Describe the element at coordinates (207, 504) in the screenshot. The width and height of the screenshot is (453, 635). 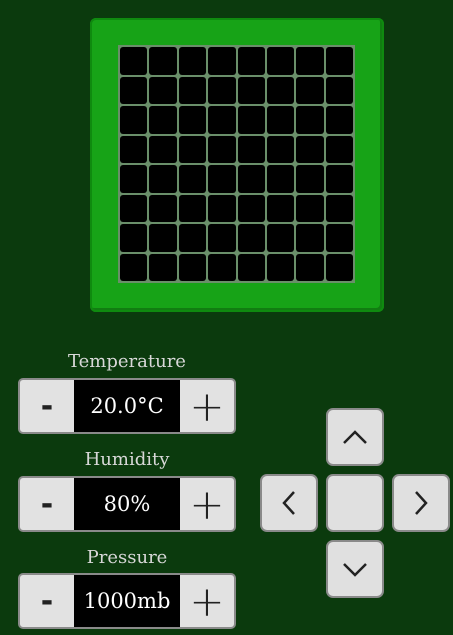
I see `humidity-increase-button: +` at that location.